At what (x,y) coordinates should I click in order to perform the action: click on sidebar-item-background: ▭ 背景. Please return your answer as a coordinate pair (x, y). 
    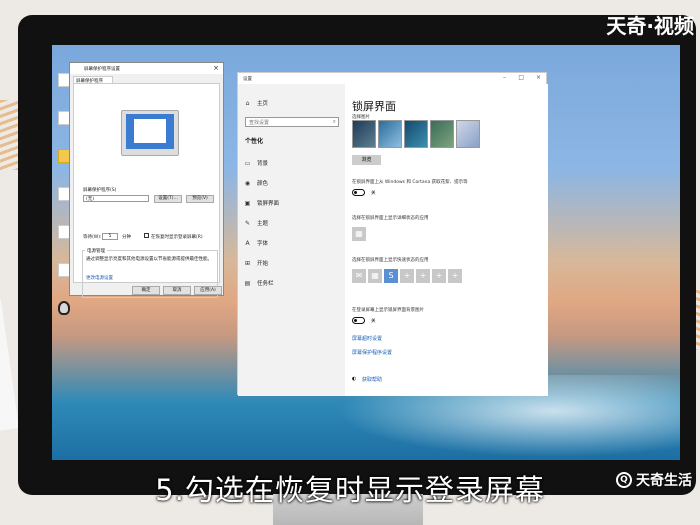
    Looking at the image, I should click on (256, 163).